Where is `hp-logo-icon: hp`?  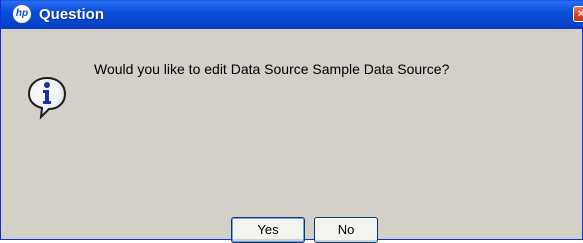
hp-logo-icon: hp is located at coordinates (22, 14).